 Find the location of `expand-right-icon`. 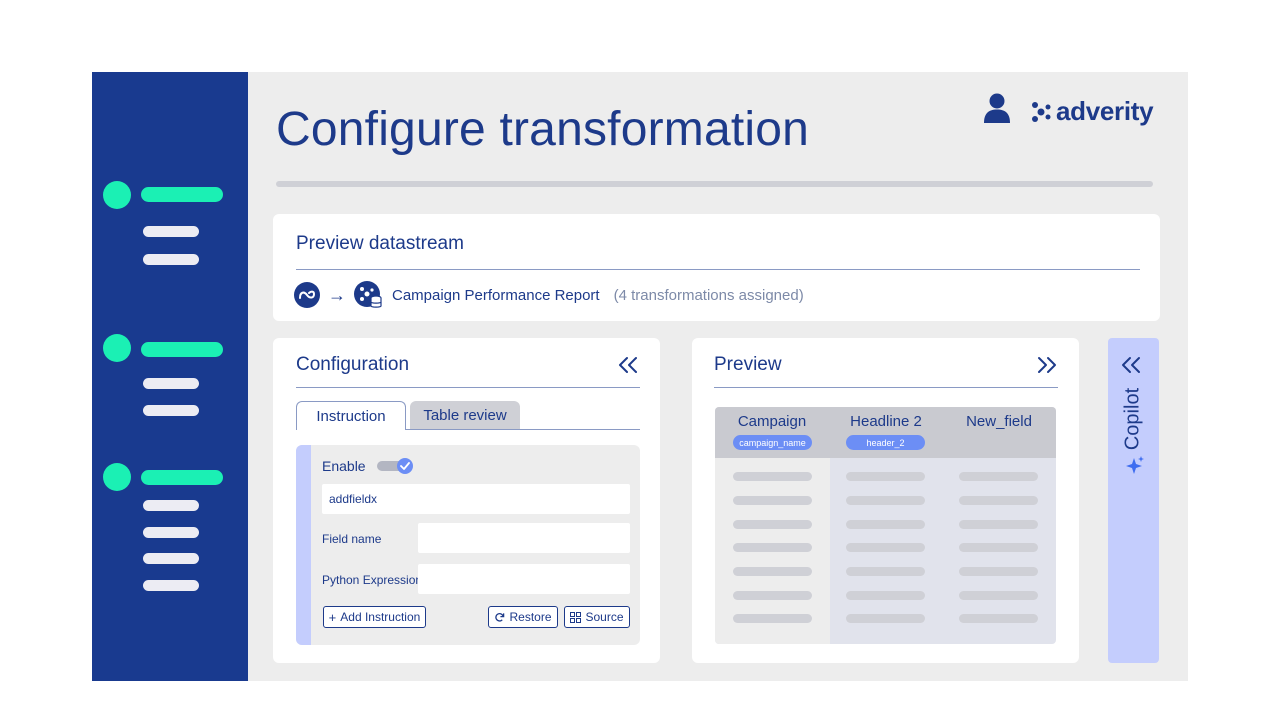

expand-right-icon is located at coordinates (1047, 365).